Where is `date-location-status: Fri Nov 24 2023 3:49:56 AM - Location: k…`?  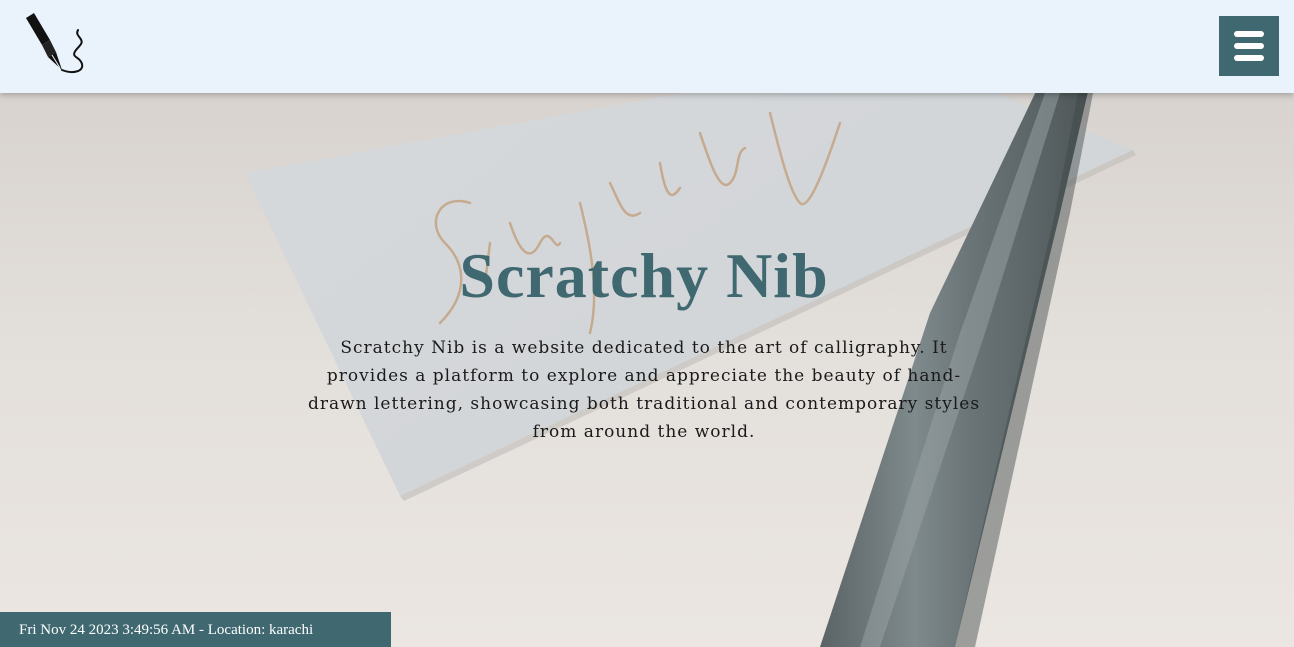 date-location-status: Fri Nov 24 2023 3:49:56 AM - Location: k… is located at coordinates (195, 629).